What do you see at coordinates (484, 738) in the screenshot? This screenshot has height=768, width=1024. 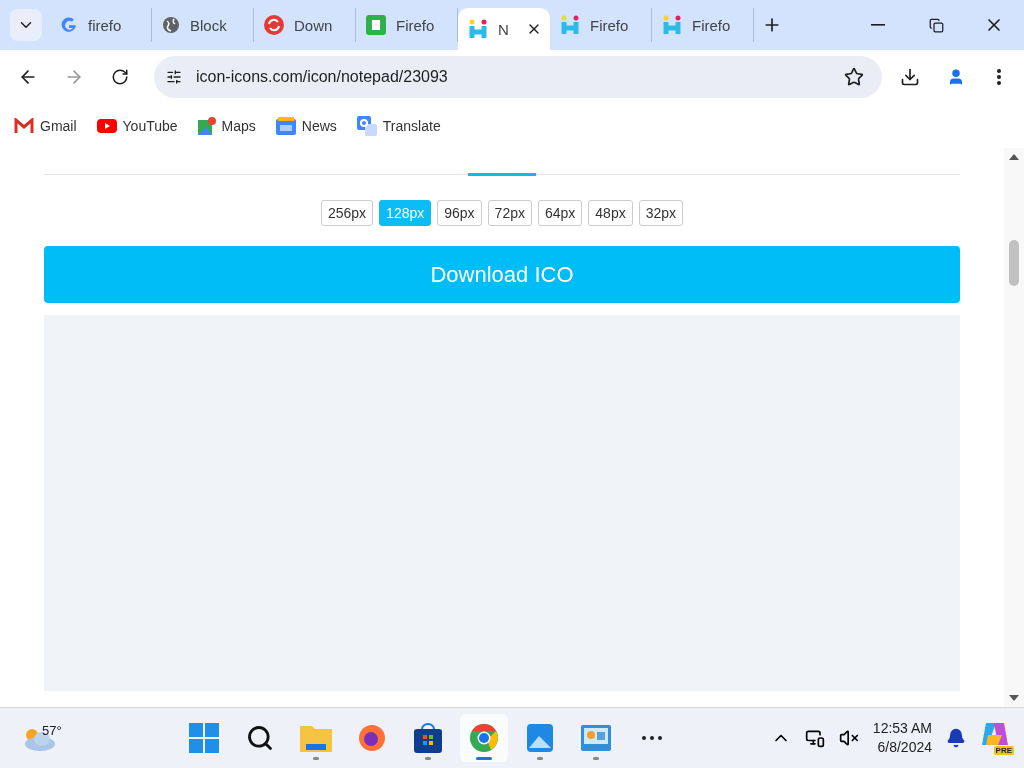 I see `chrome-icon` at bounding box center [484, 738].